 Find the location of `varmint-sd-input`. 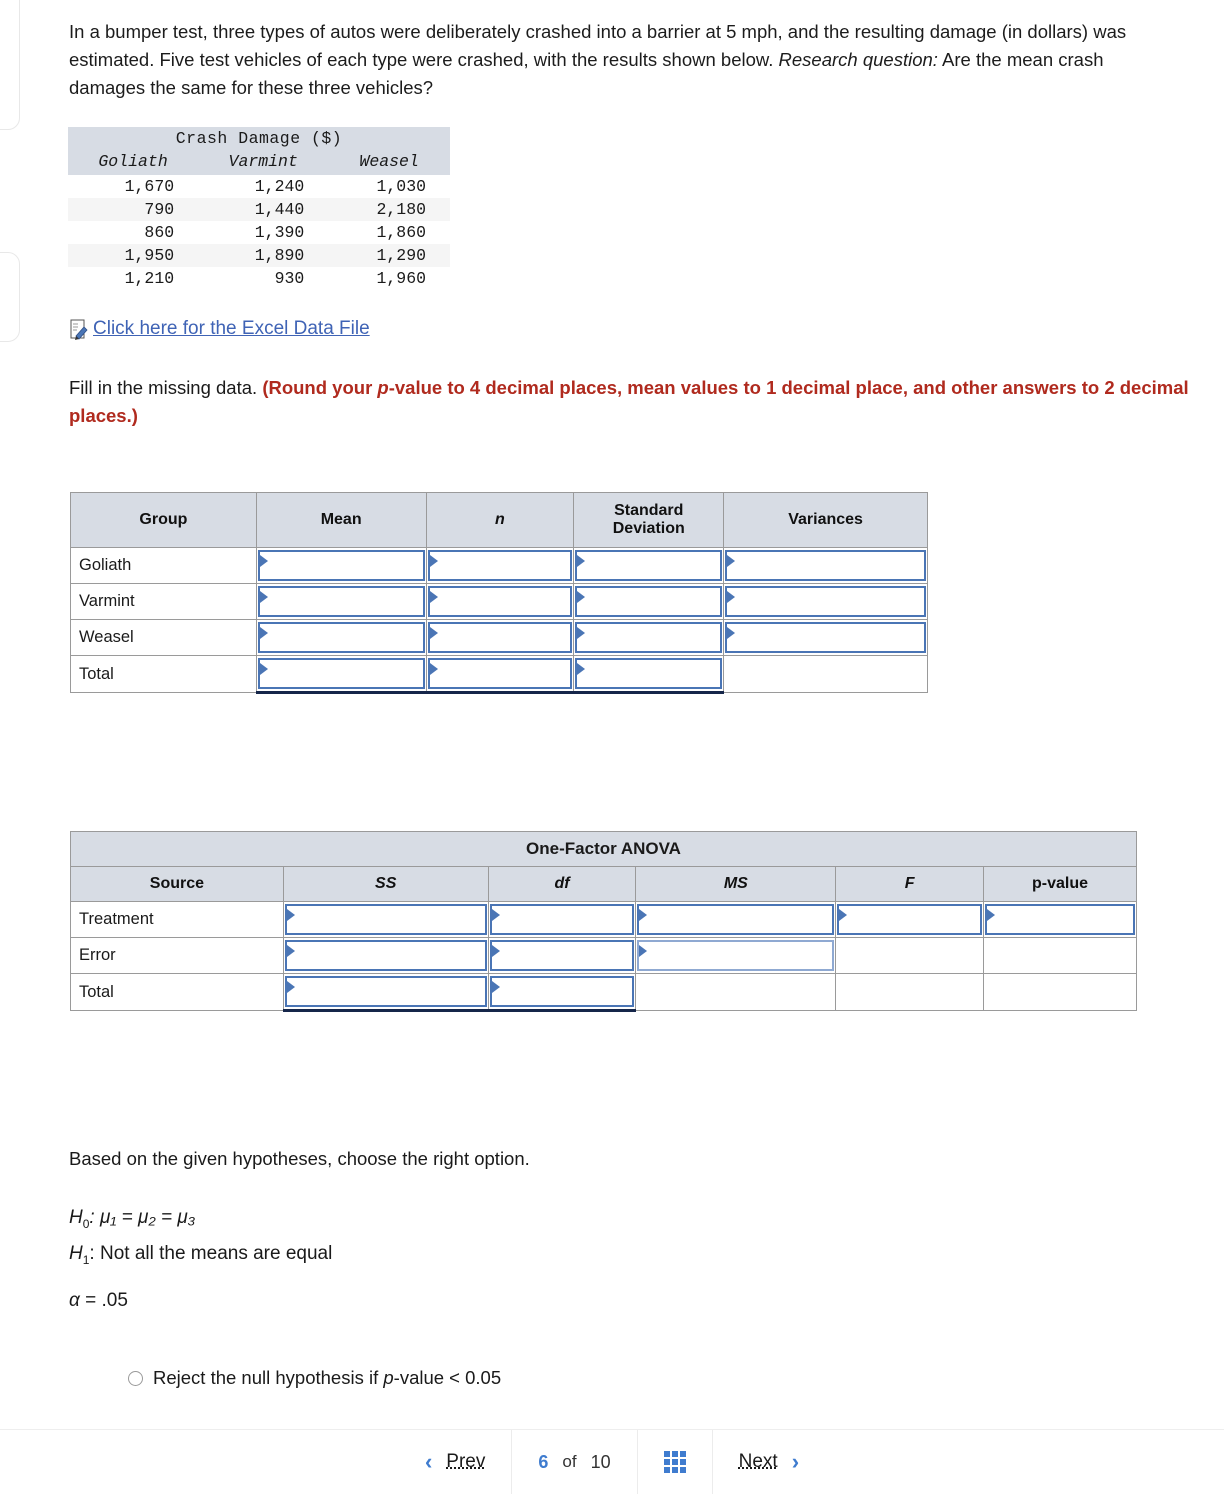

varmint-sd-input is located at coordinates (649, 601).